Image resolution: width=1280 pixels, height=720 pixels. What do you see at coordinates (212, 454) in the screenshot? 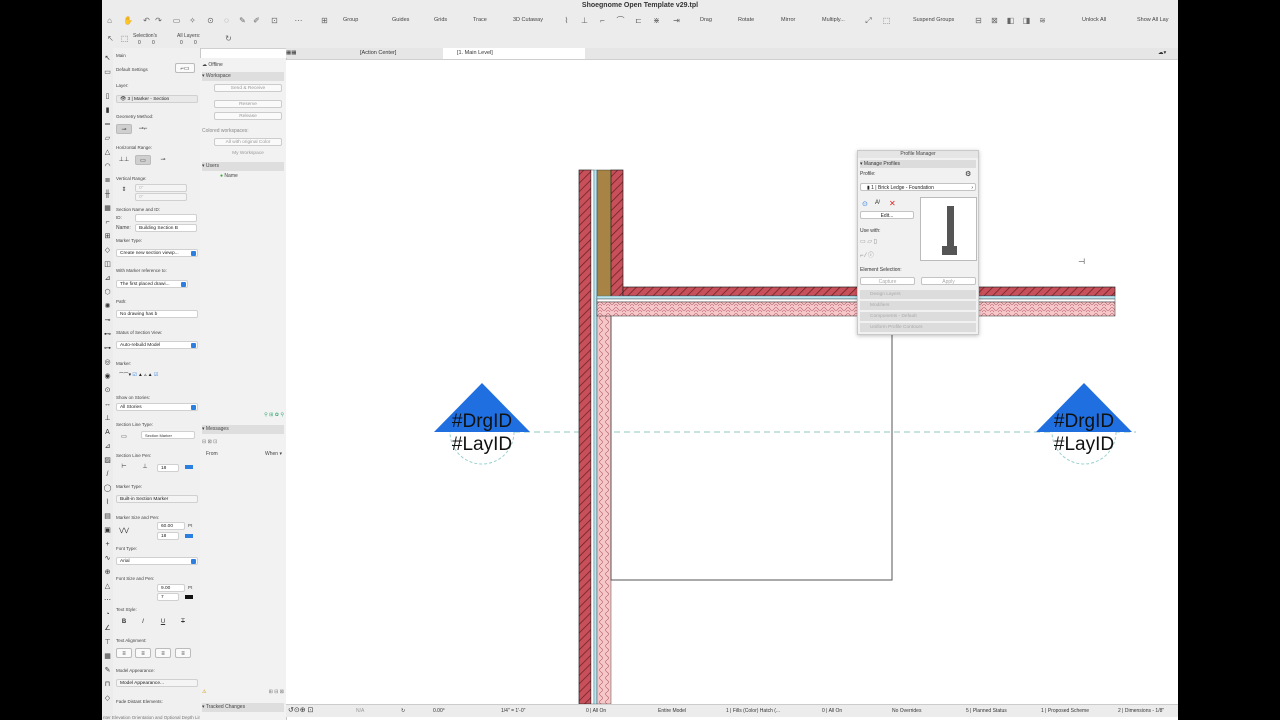
I see `from-column: From` at bounding box center [212, 454].